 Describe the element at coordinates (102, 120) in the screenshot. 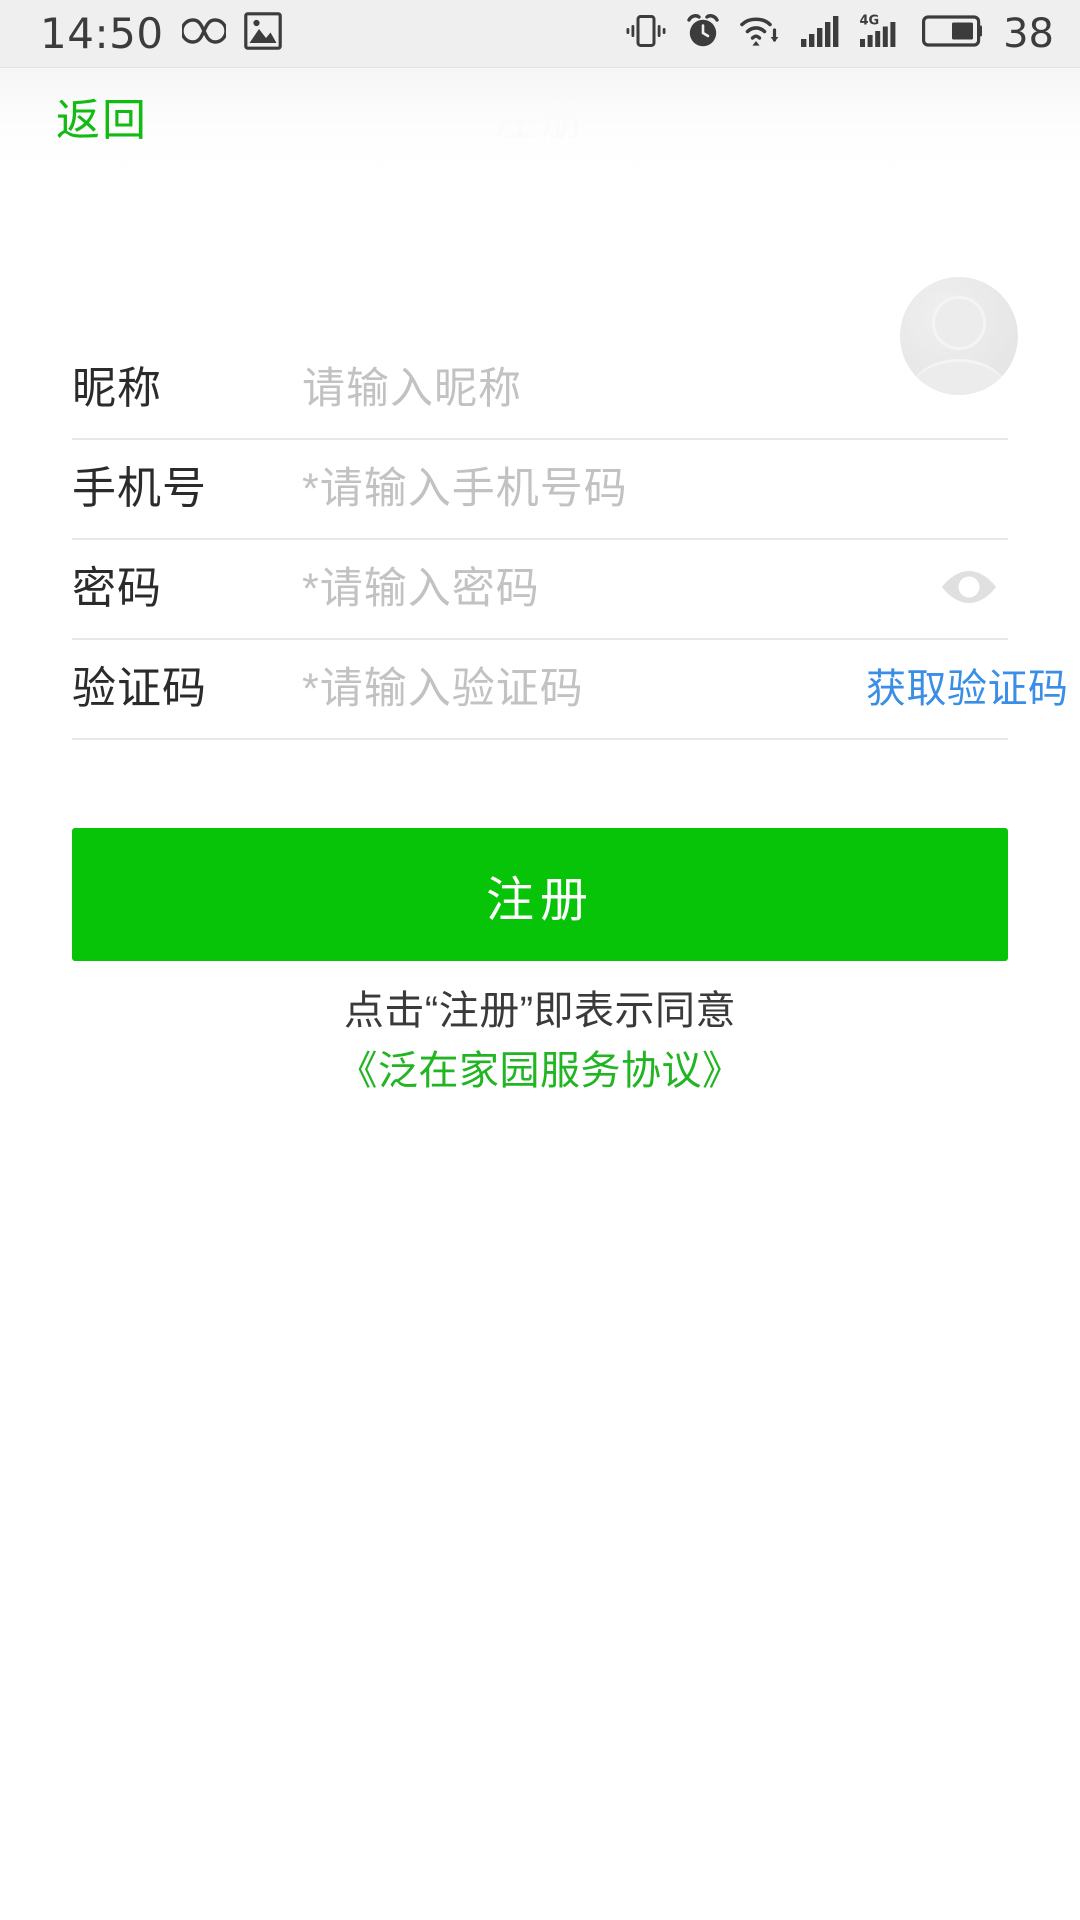

I see `back-button: 返回` at that location.